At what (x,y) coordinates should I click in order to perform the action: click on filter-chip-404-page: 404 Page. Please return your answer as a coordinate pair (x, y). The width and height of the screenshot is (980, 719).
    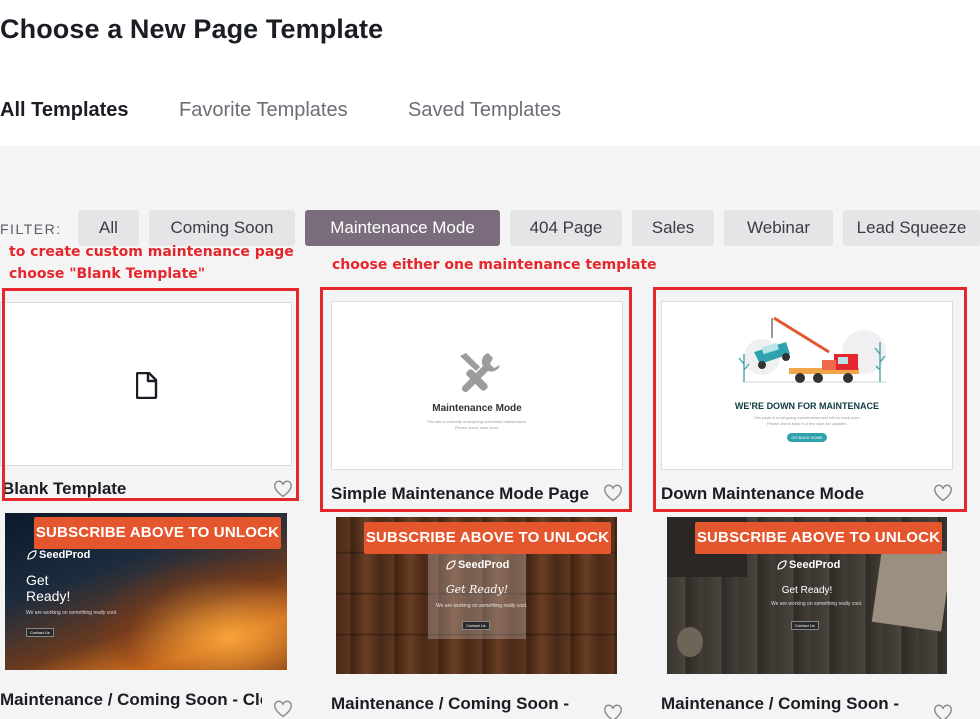
    Looking at the image, I should click on (566, 228).